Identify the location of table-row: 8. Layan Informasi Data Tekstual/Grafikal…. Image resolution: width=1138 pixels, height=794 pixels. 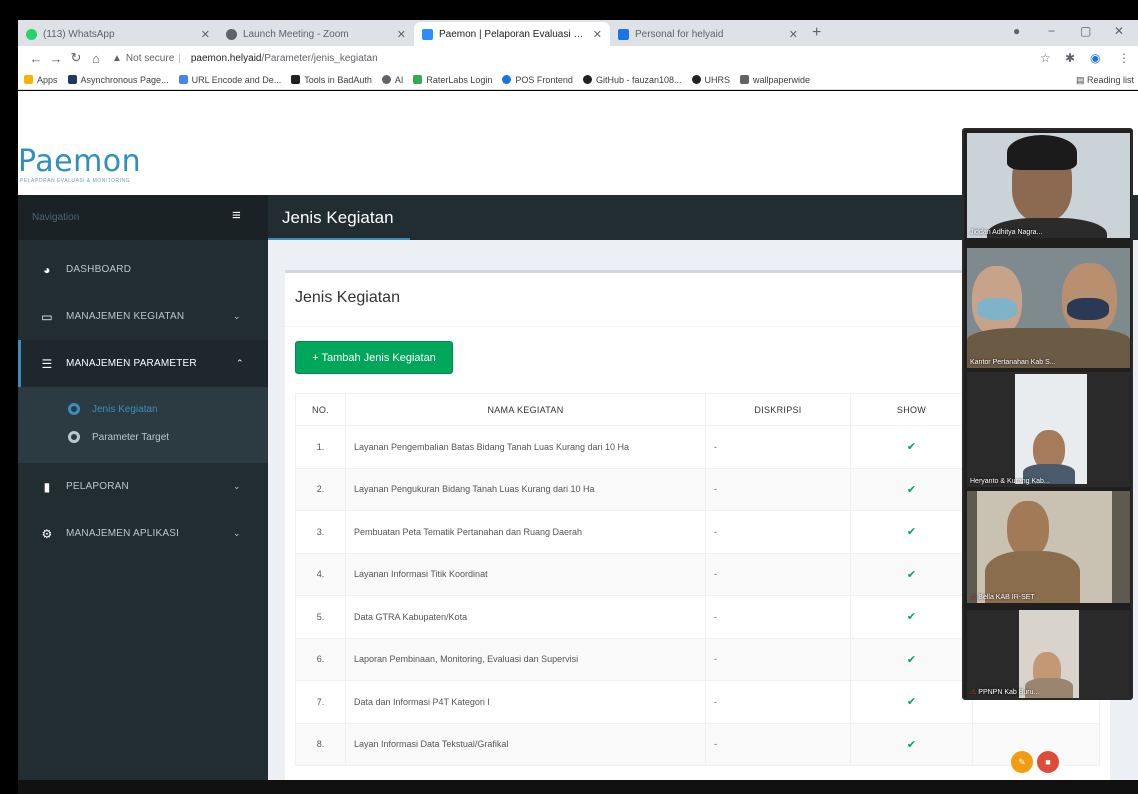
(697, 744).